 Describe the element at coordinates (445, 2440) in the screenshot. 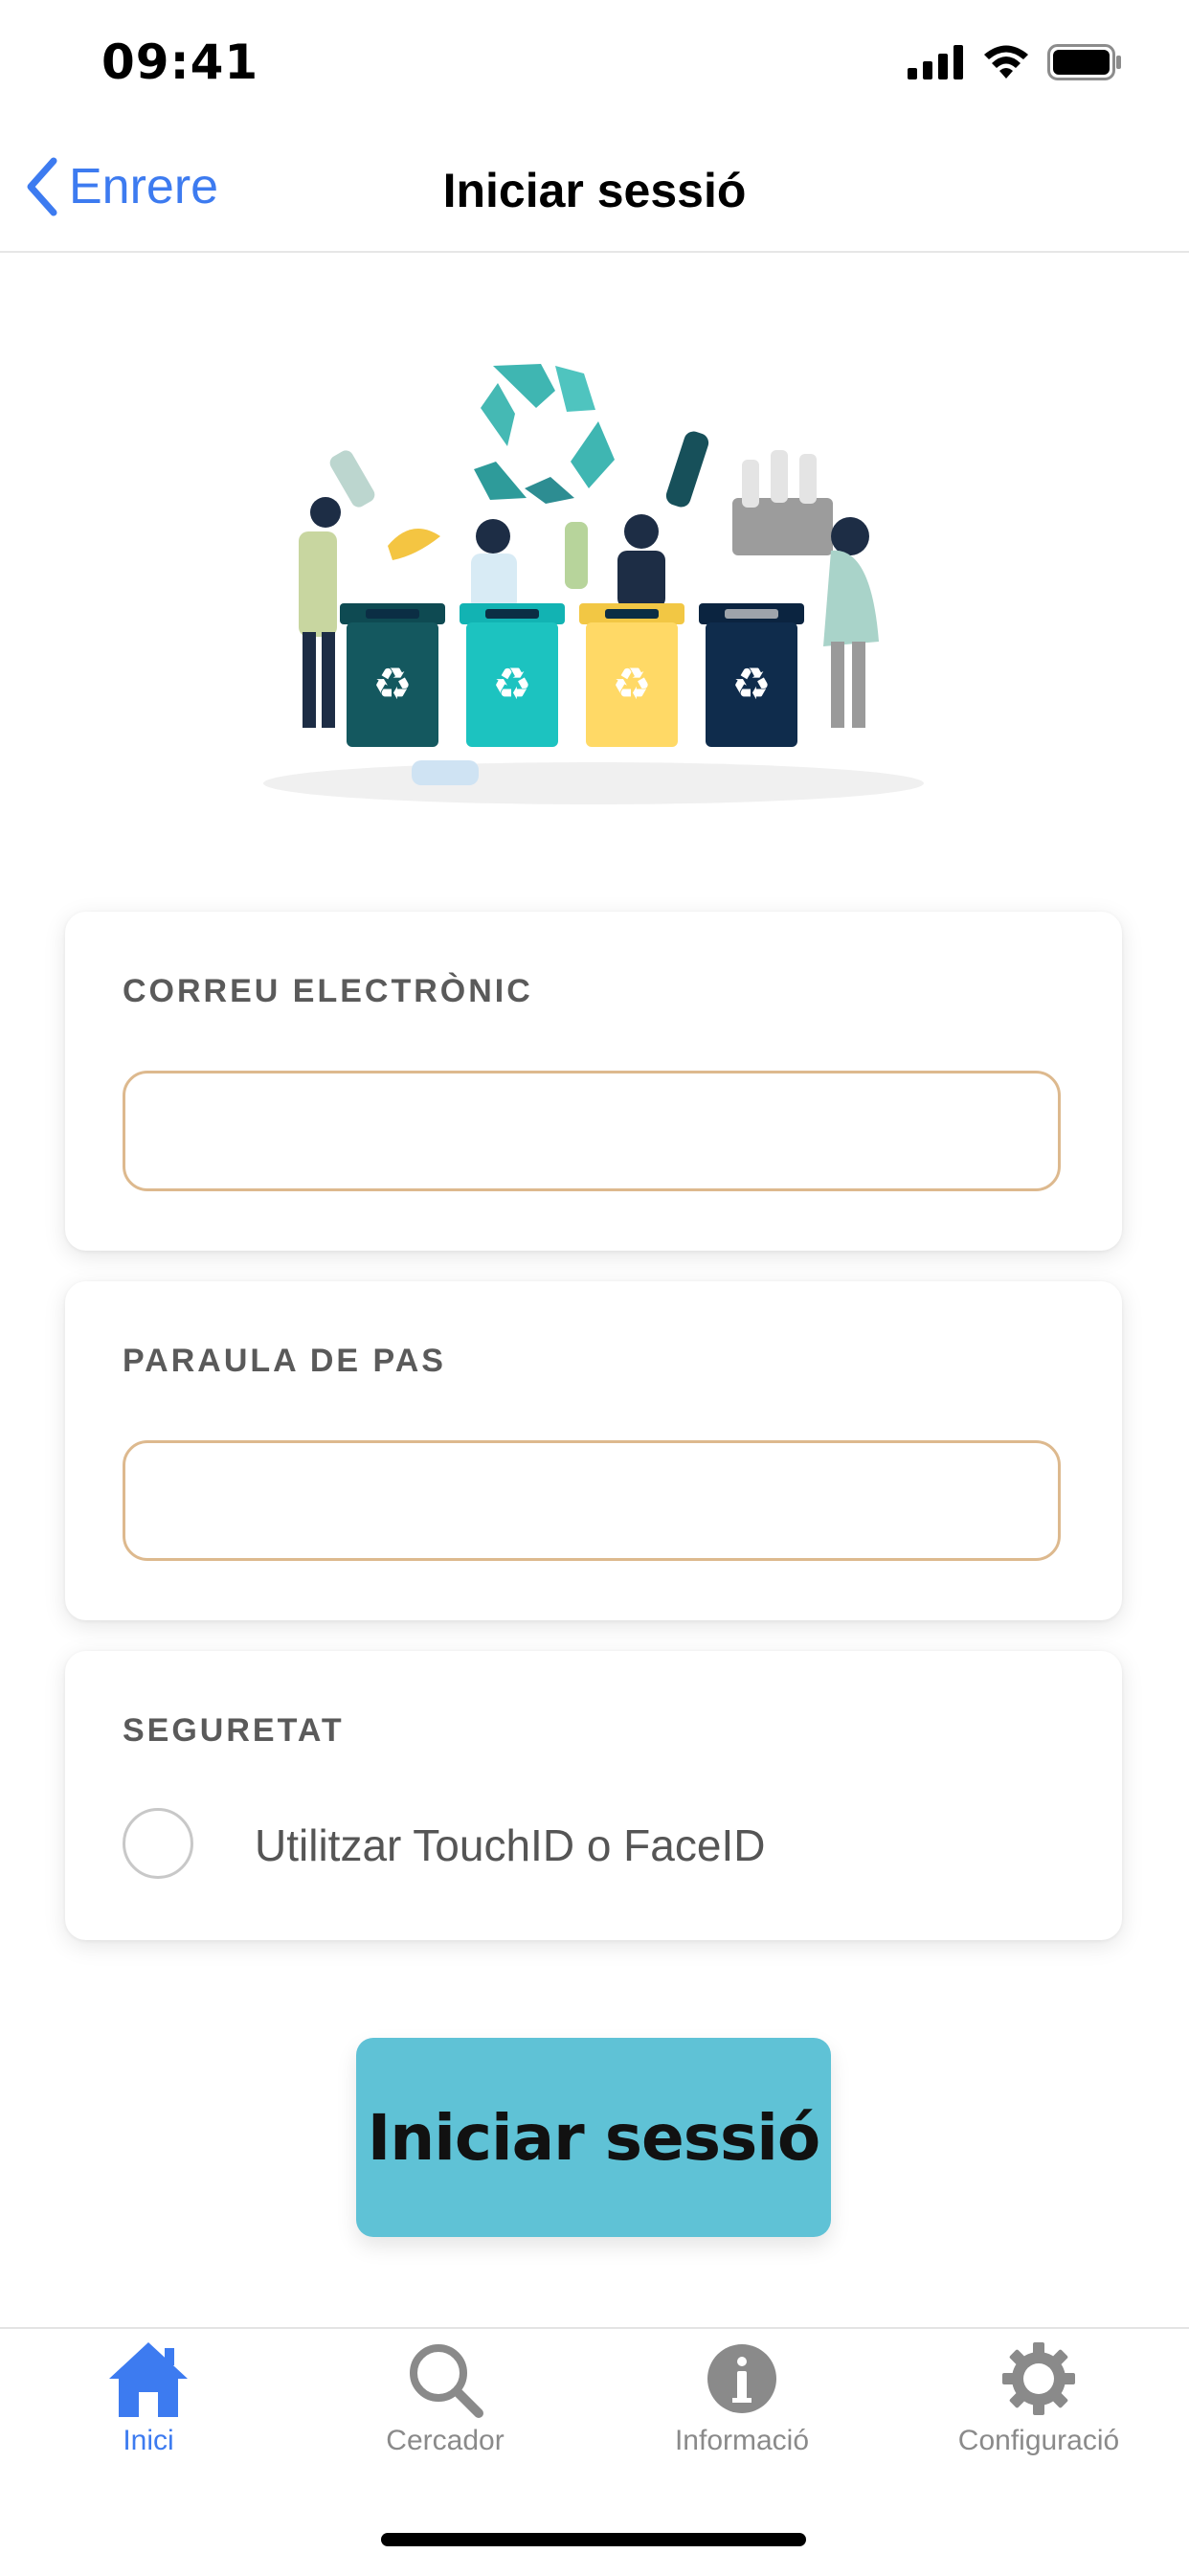

I see `tab-search-label: Cercador` at that location.